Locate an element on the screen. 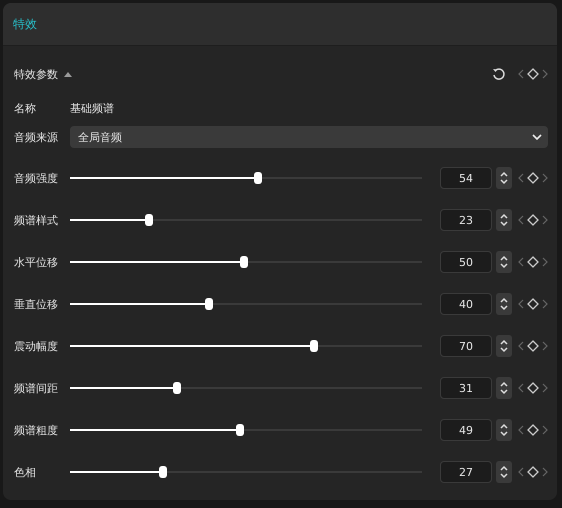  value-input: 23 is located at coordinates (466, 220).